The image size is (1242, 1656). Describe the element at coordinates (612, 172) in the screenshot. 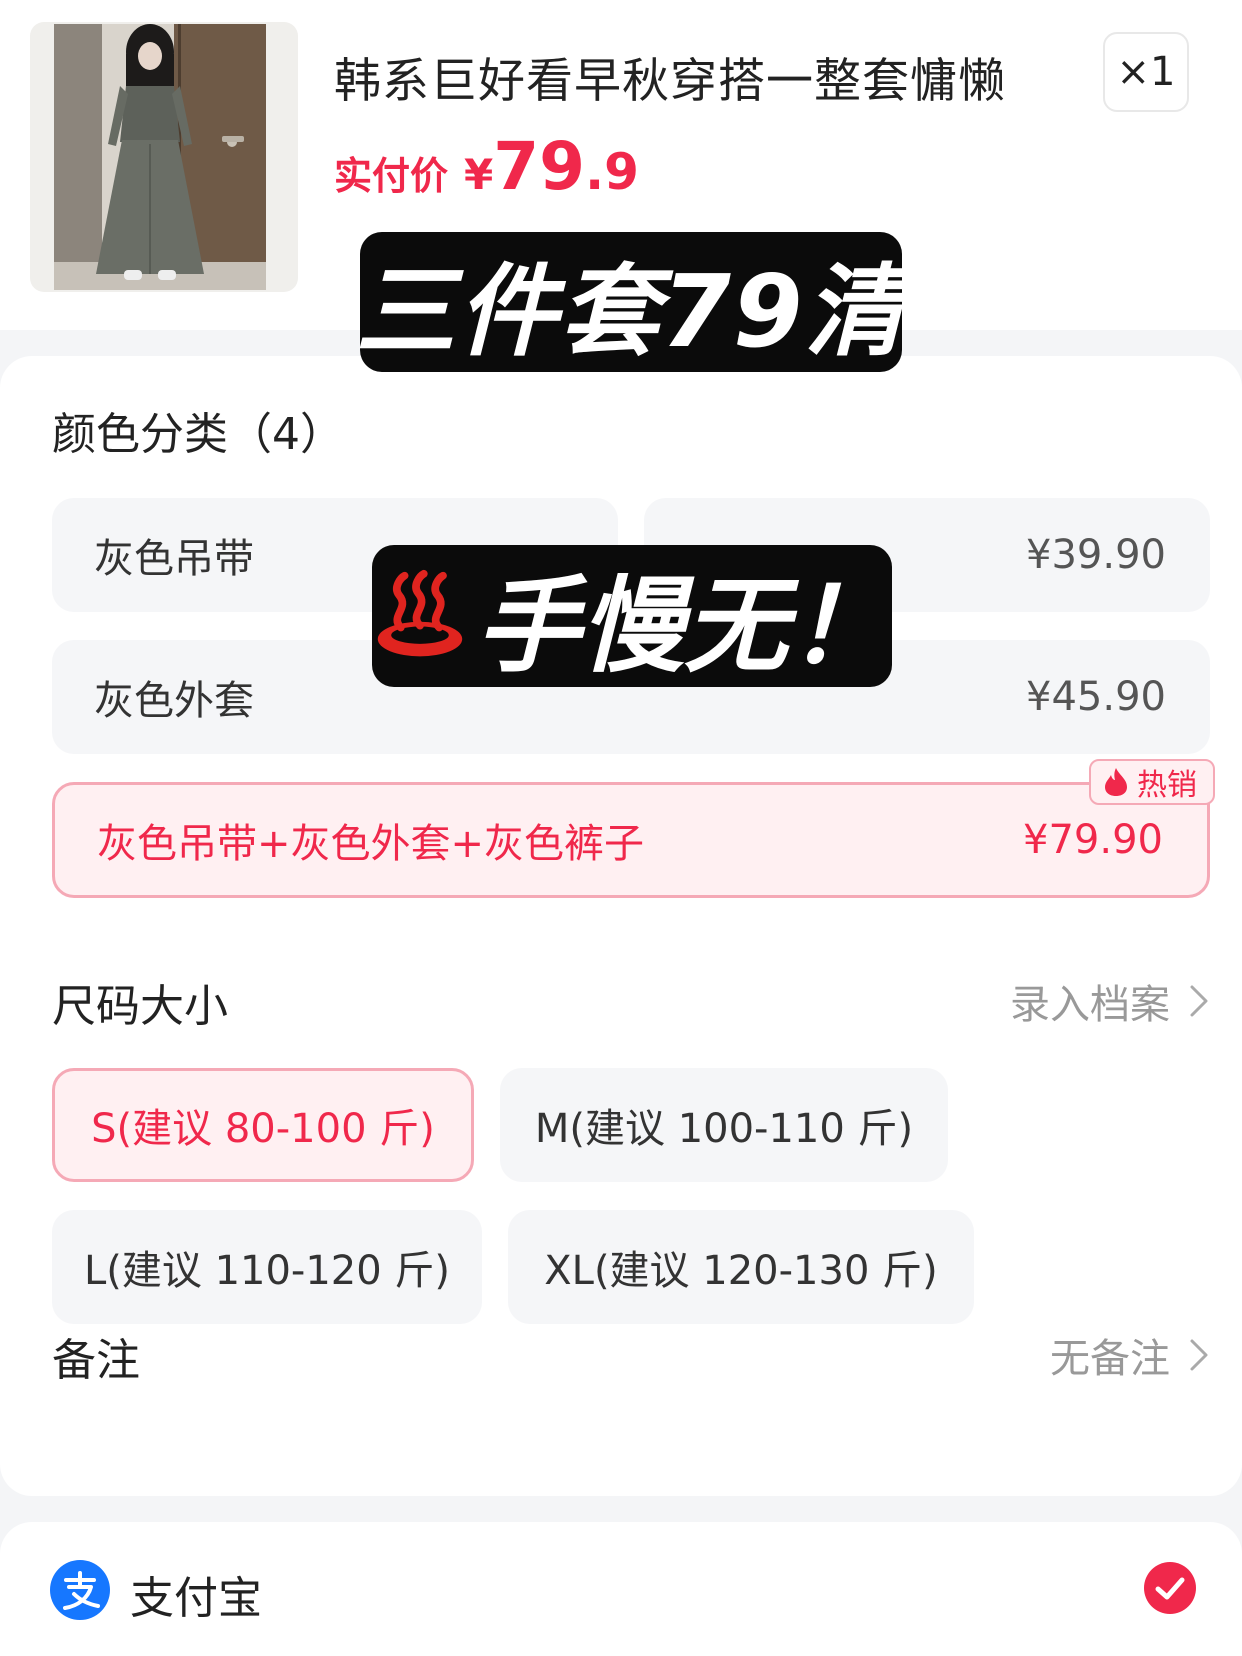

I see `price-decimal: .9` at that location.